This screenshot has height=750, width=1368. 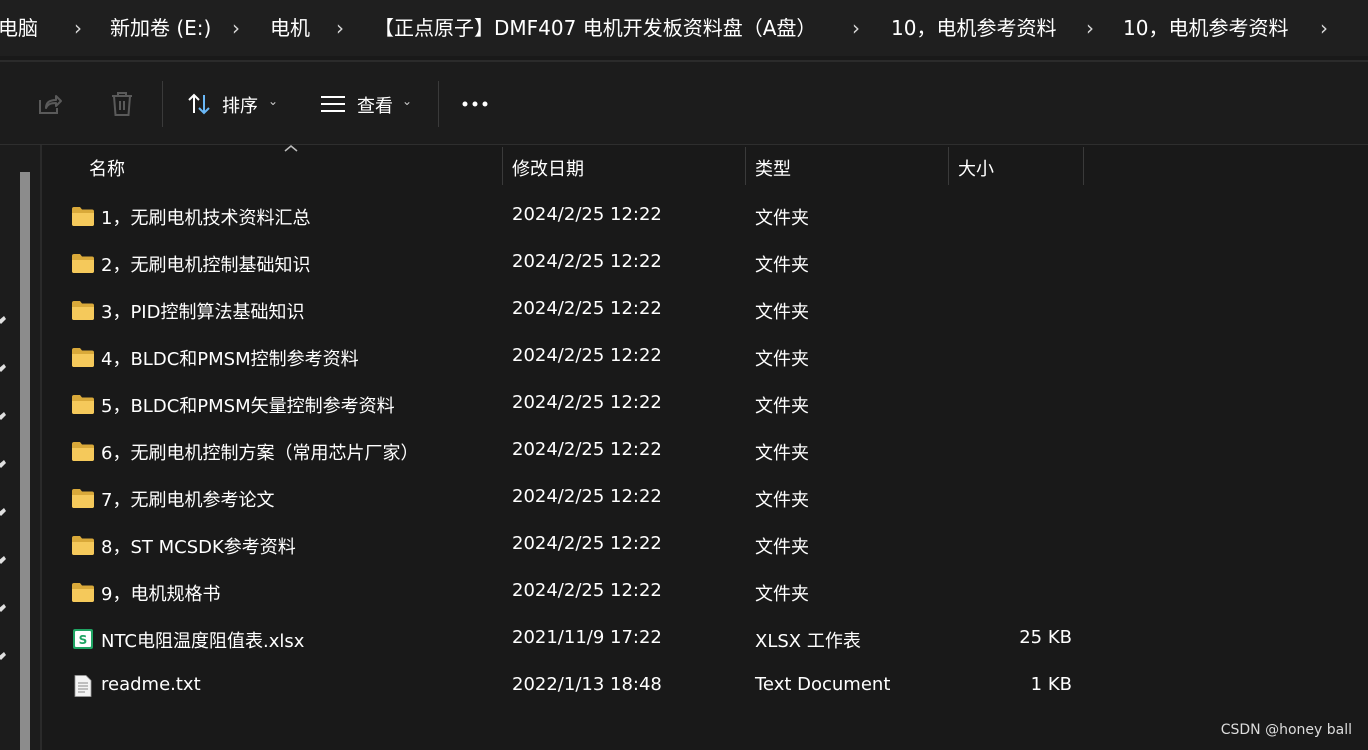 I want to click on file-type: XLSX 工作表, so click(x=808, y=641).